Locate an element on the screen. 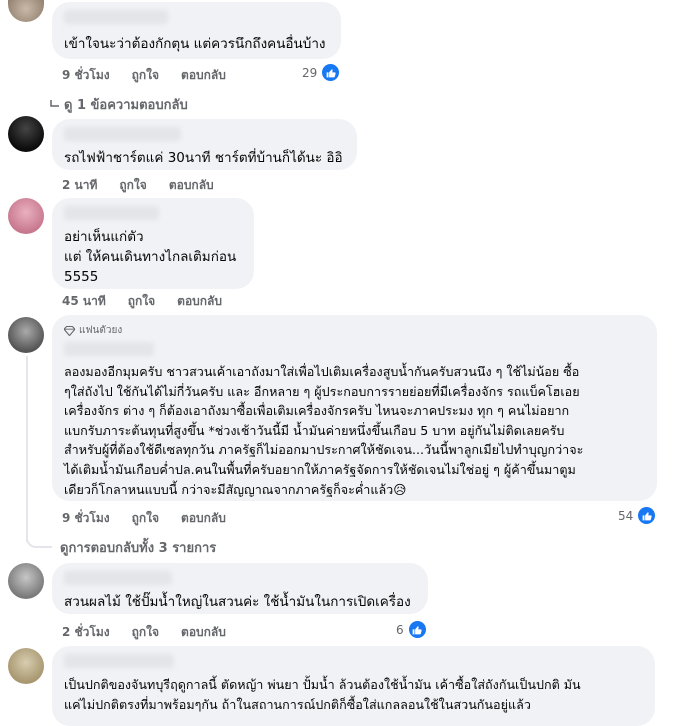 This screenshot has width=682, height=726. top-fan-badge: แฟนตัวยง is located at coordinates (354, 330).